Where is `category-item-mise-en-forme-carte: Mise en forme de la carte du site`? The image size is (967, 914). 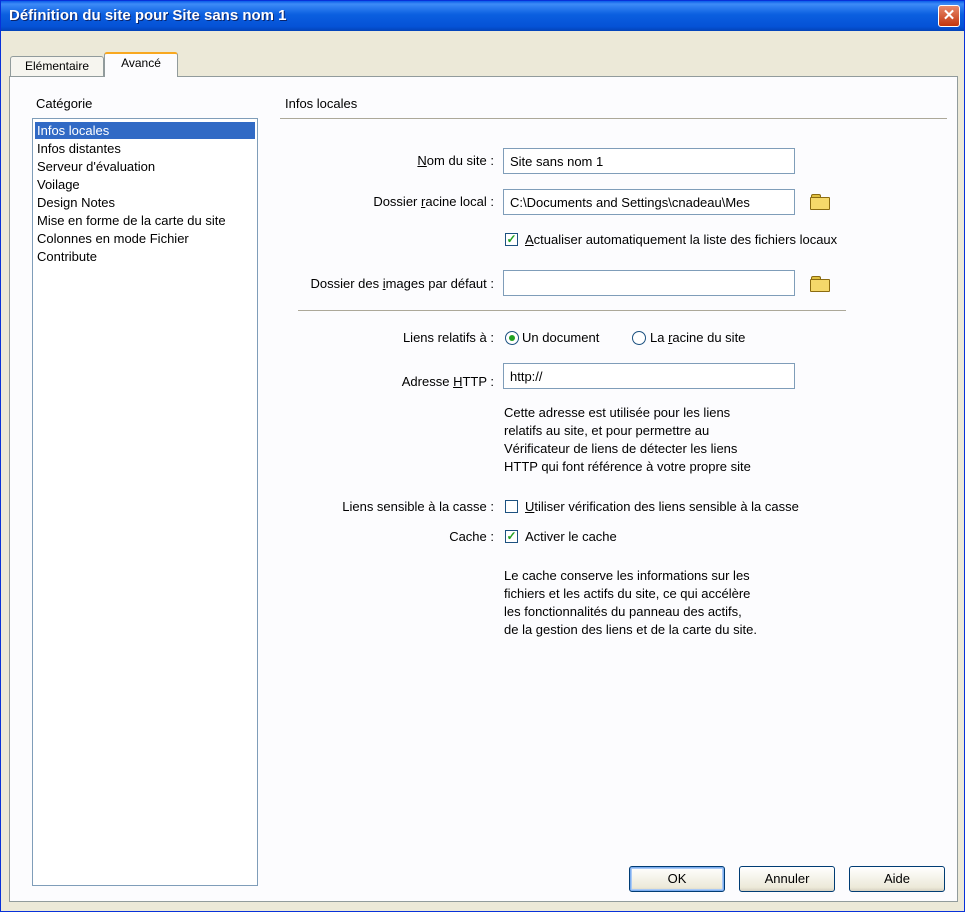
category-item-mise-en-forme-carte: Mise en forme de la carte du site is located at coordinates (130, 220).